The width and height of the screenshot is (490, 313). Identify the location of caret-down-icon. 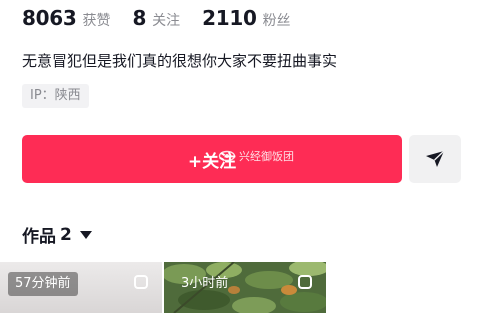
(85, 234).